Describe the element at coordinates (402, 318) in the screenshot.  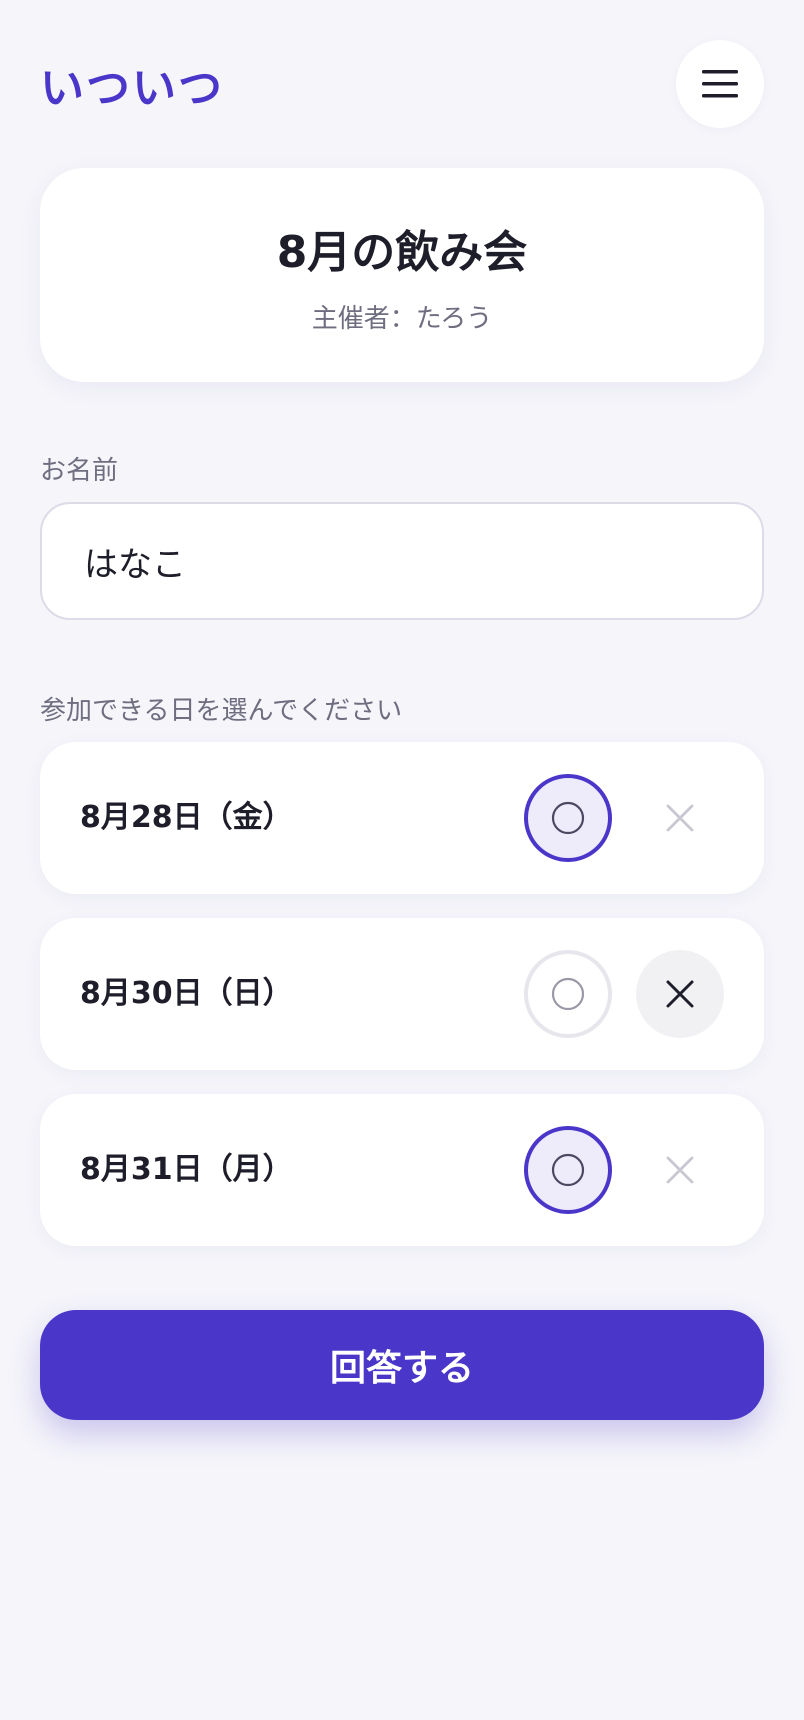
I see `event-host: 主催者：たろう` at that location.